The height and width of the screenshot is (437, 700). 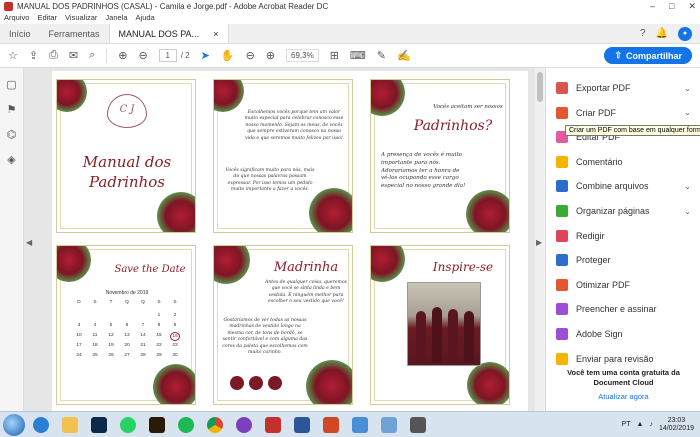 What do you see at coordinates (127, 355) in the screenshot?
I see `calendar-day: 27` at bounding box center [127, 355].